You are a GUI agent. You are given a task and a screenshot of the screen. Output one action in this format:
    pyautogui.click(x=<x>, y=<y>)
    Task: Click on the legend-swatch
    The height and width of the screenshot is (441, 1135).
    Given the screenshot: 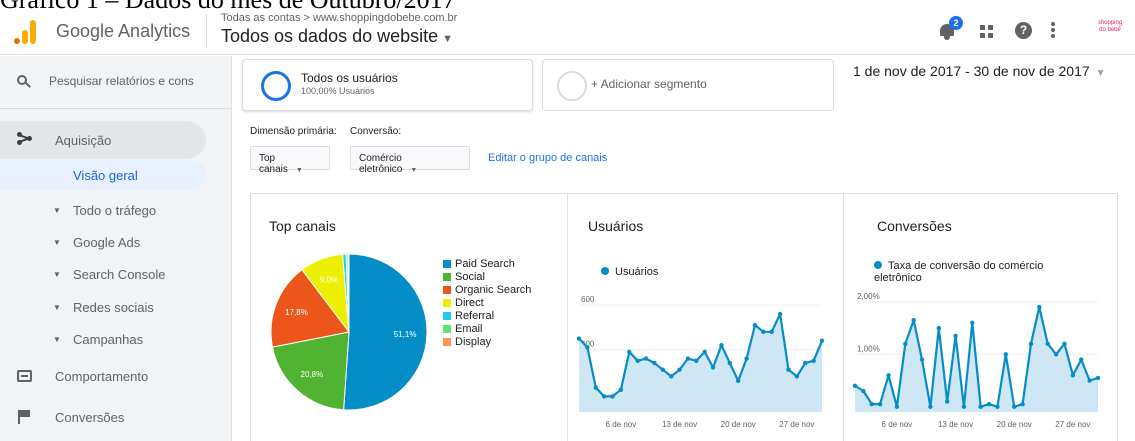 What is the action you would take?
    pyautogui.click(x=447, y=264)
    